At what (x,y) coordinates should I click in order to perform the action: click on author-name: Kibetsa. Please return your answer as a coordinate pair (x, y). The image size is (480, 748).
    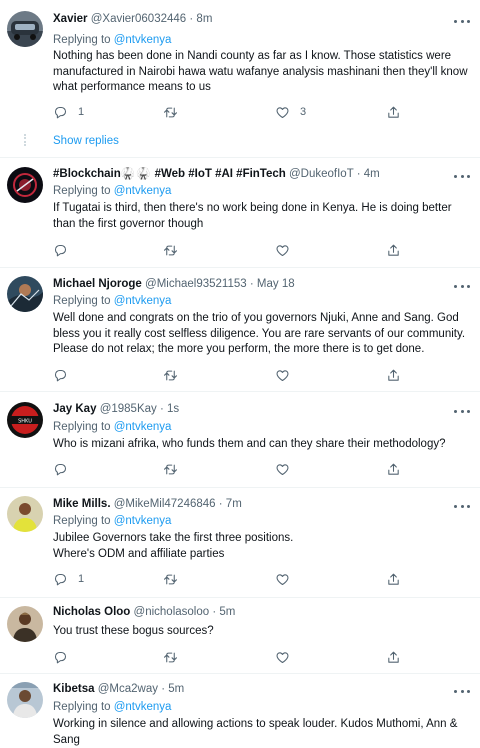
    Looking at the image, I should click on (74, 689).